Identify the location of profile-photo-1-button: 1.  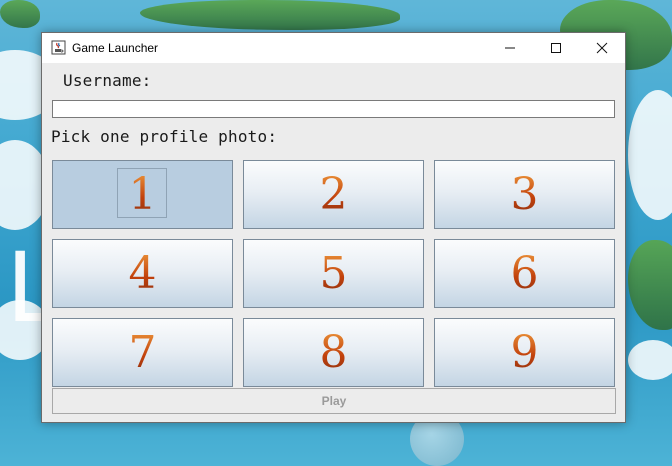
(142, 194).